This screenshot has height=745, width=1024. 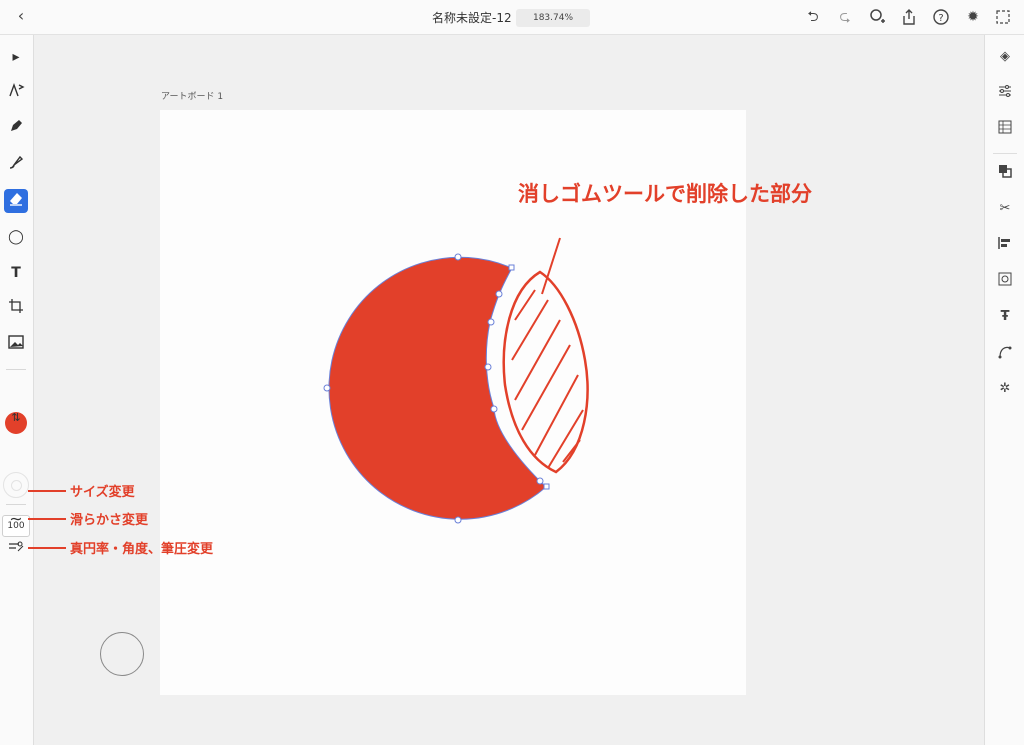 I want to click on touch-shortcut-circle, so click(x=122, y=654).